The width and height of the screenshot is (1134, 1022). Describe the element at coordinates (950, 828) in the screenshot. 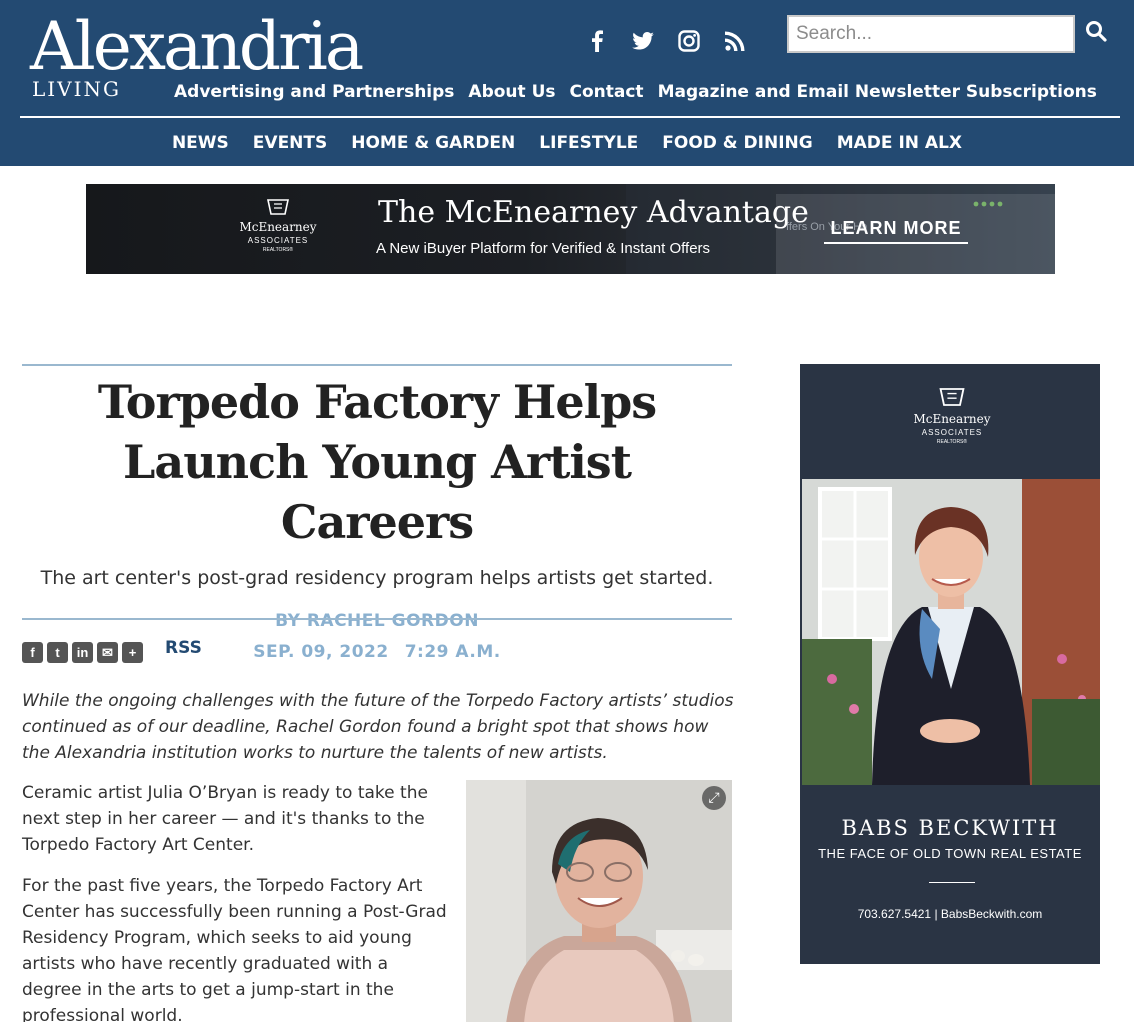

I see `side-ad-name: BABS BECKWITH` at that location.